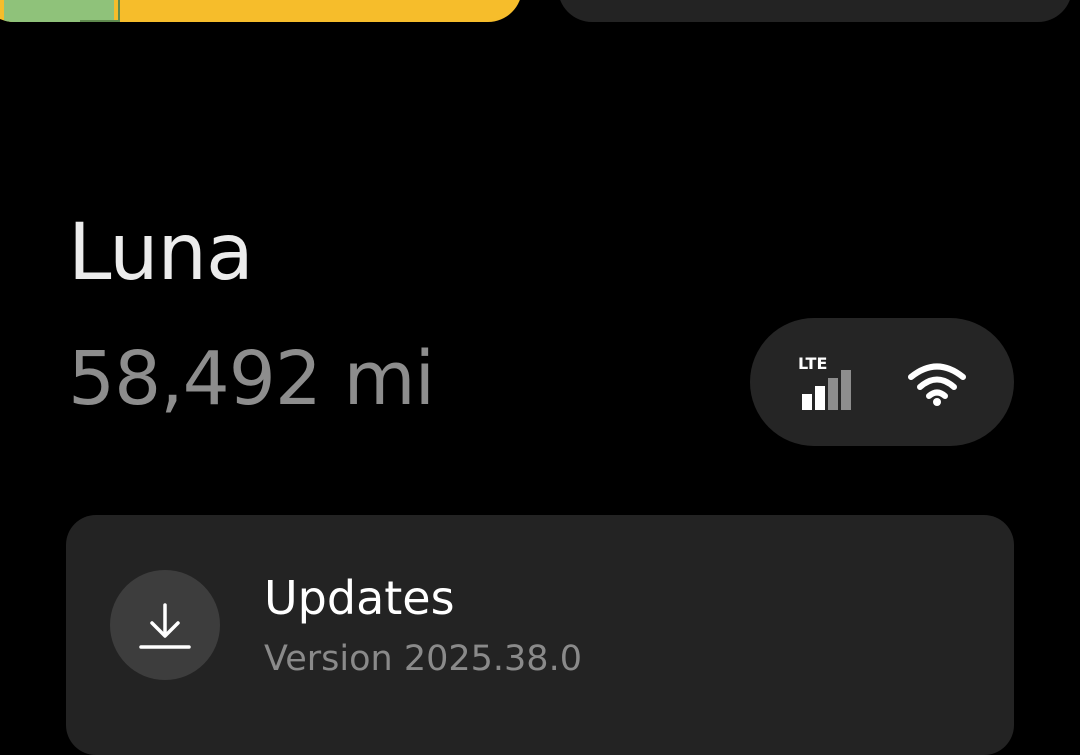 The width and height of the screenshot is (1080, 755). I want to click on software-version: Version 2025.38.0, so click(423, 659).